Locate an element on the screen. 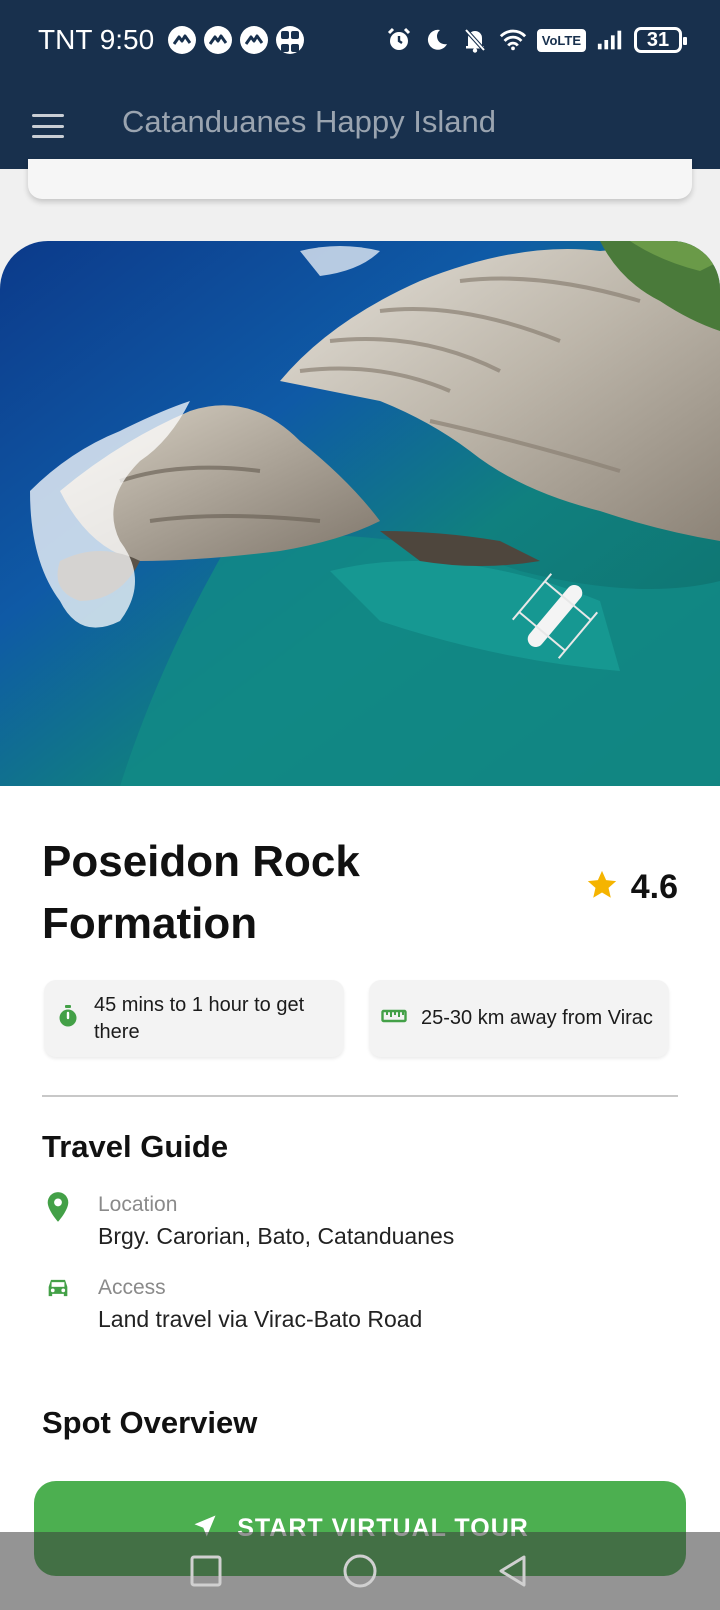  carrier-time: TNT 9:50 is located at coordinates (96, 40).